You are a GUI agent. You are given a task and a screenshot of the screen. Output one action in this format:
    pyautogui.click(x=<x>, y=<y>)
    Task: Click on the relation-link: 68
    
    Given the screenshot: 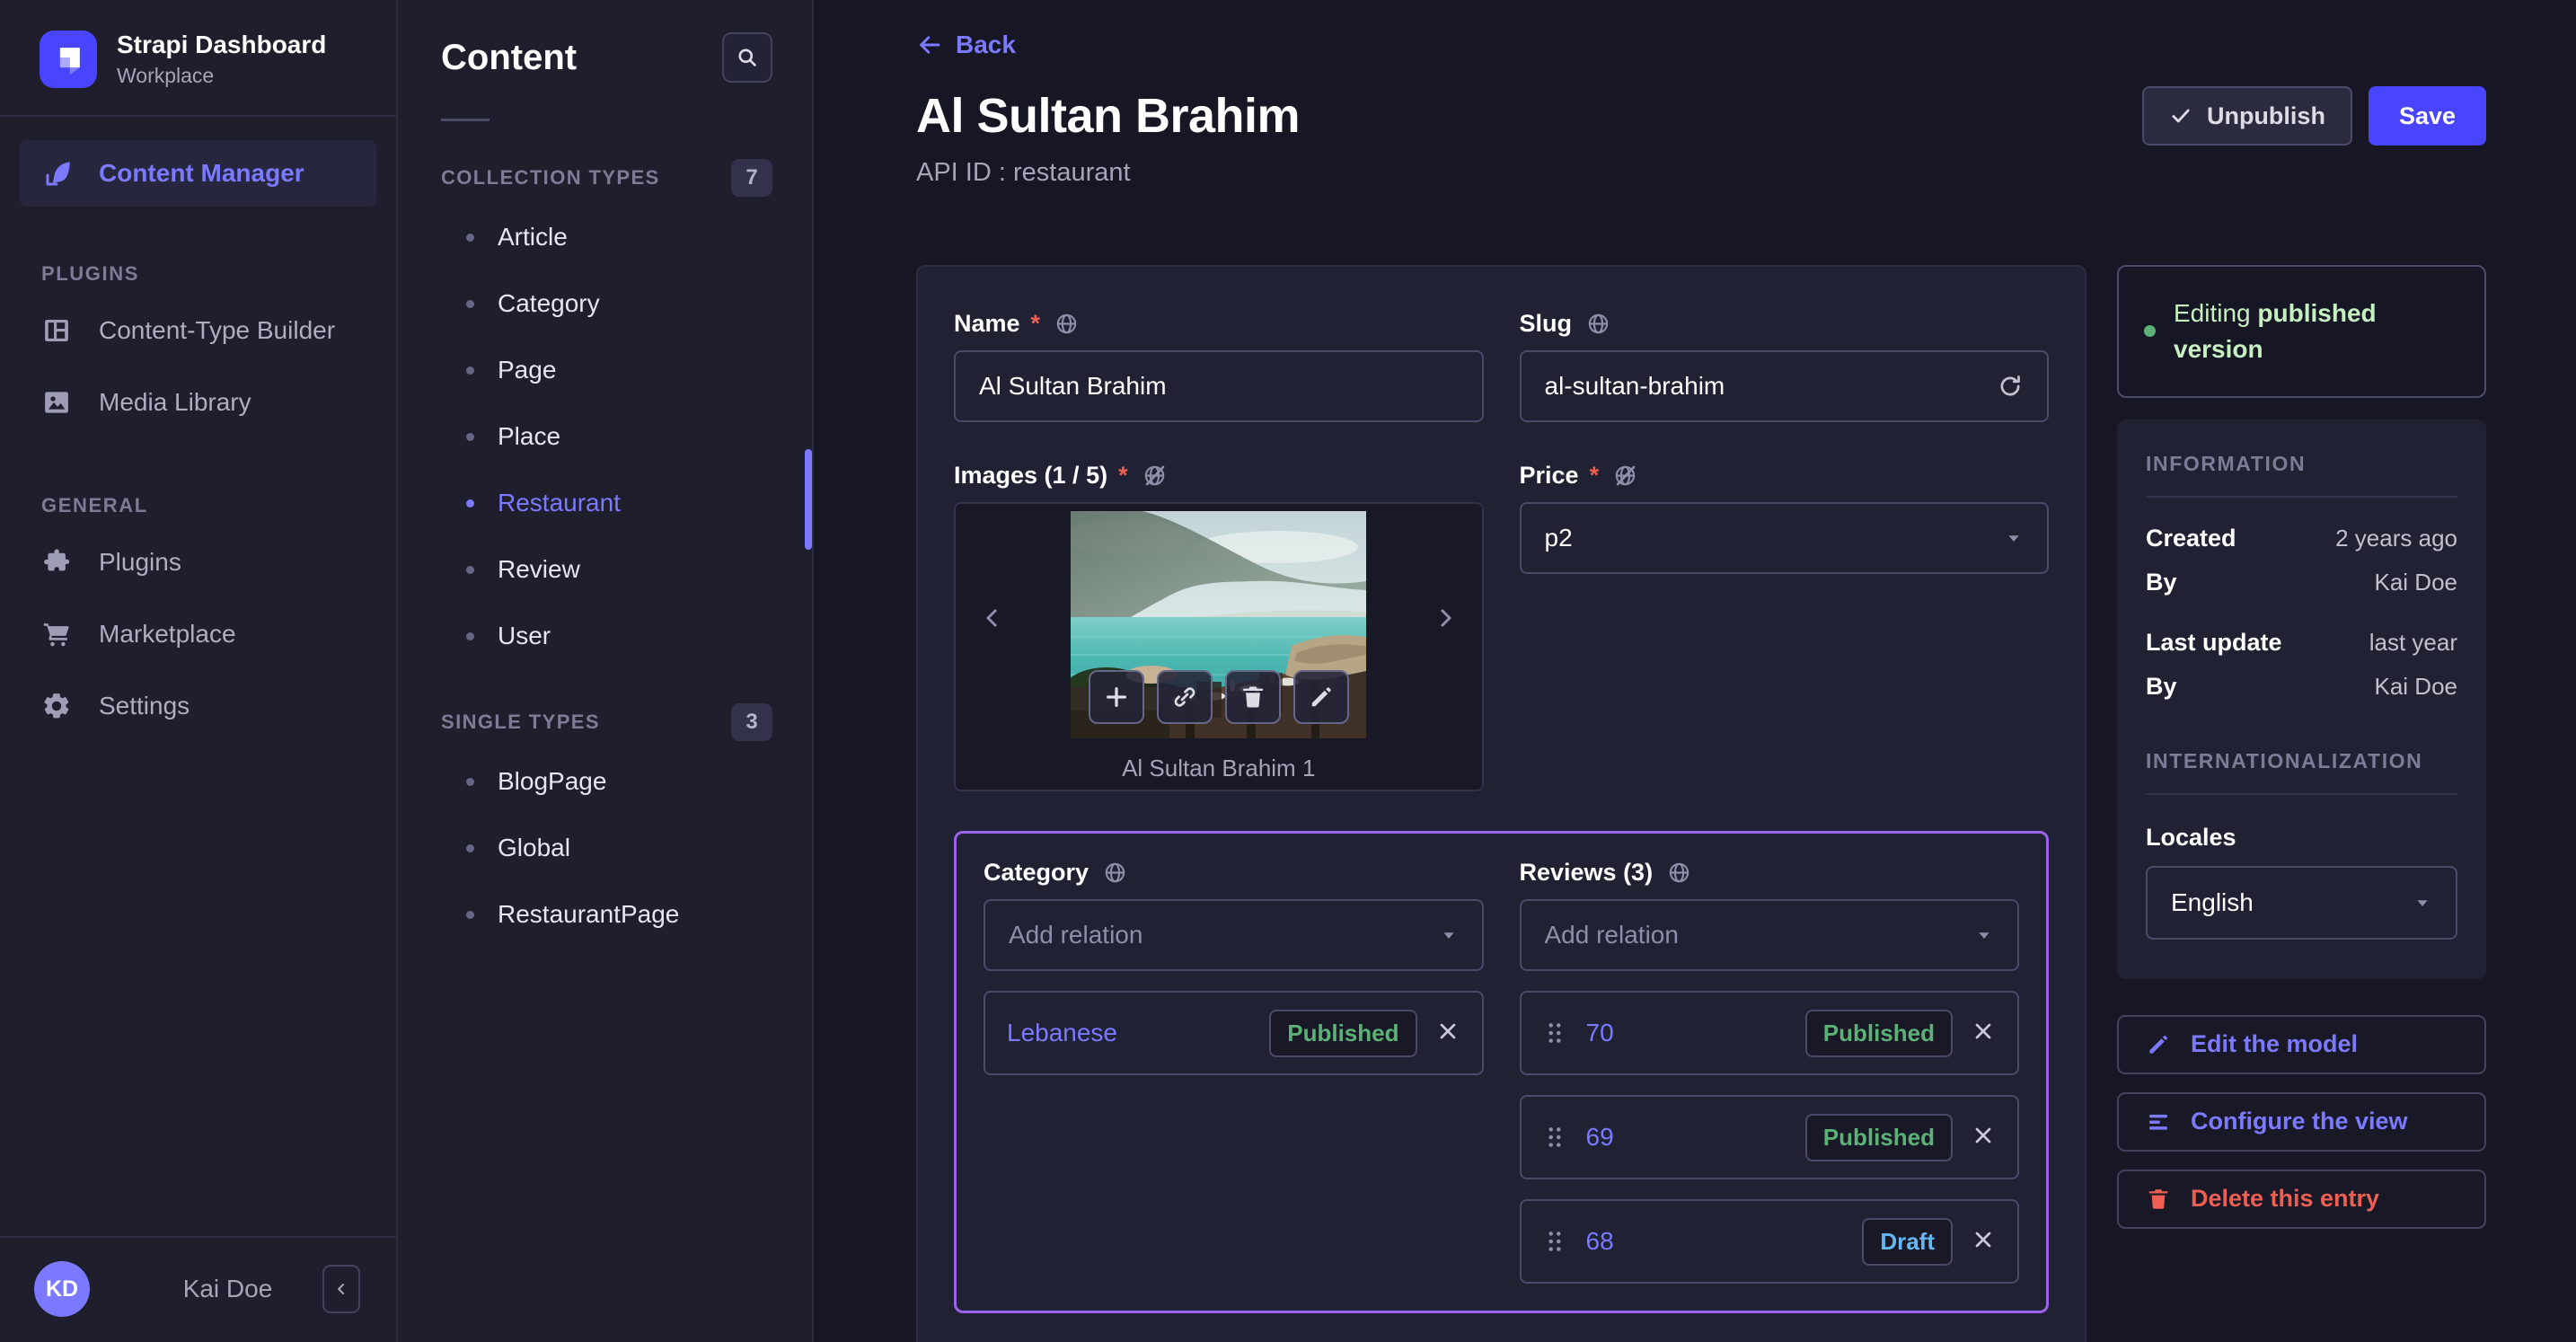 What is the action you would take?
    pyautogui.click(x=1724, y=1241)
    